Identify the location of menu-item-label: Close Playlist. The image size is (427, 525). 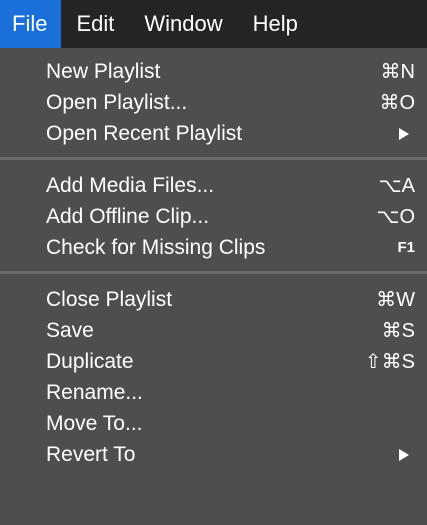
(109, 299).